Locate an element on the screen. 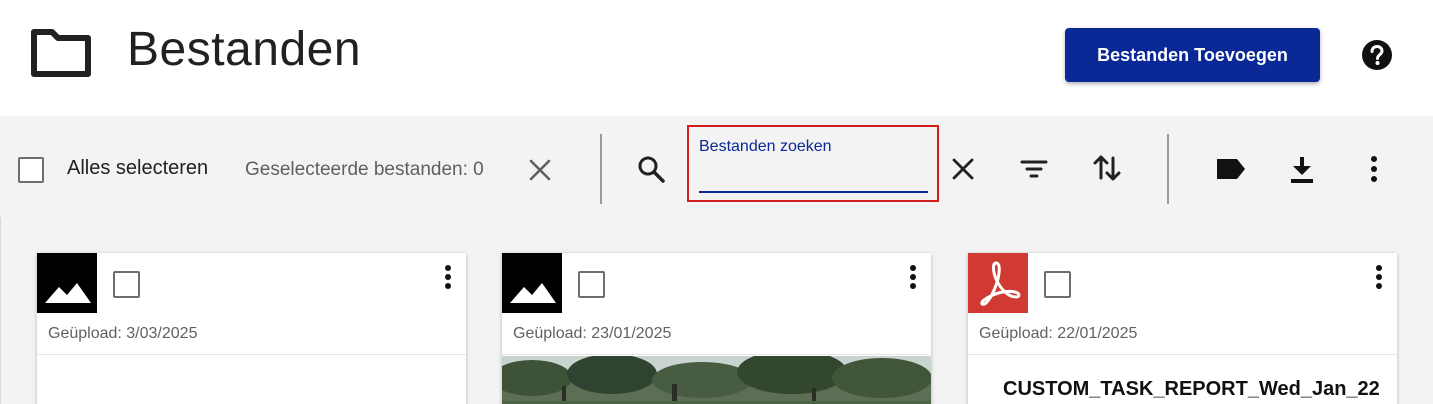 The height and width of the screenshot is (404, 1433). close-icon is located at coordinates (540, 170).